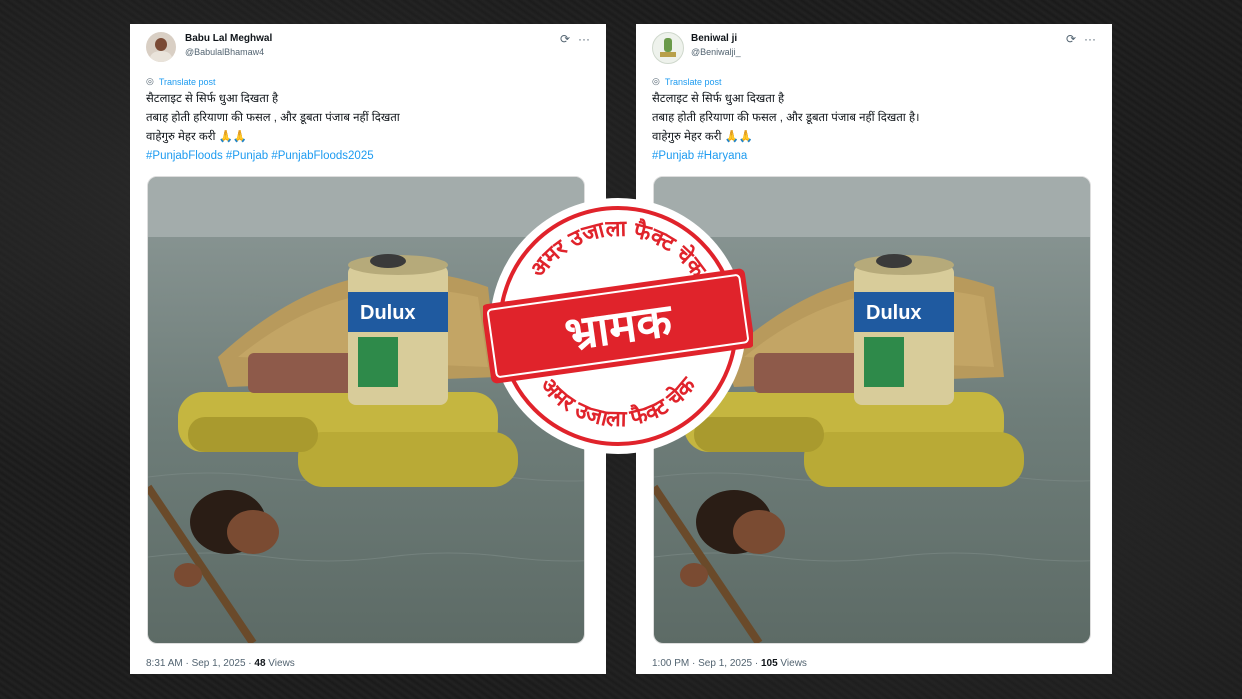 Image resolution: width=1242 pixels, height=699 pixels. I want to click on view-count: 48, so click(260, 663).